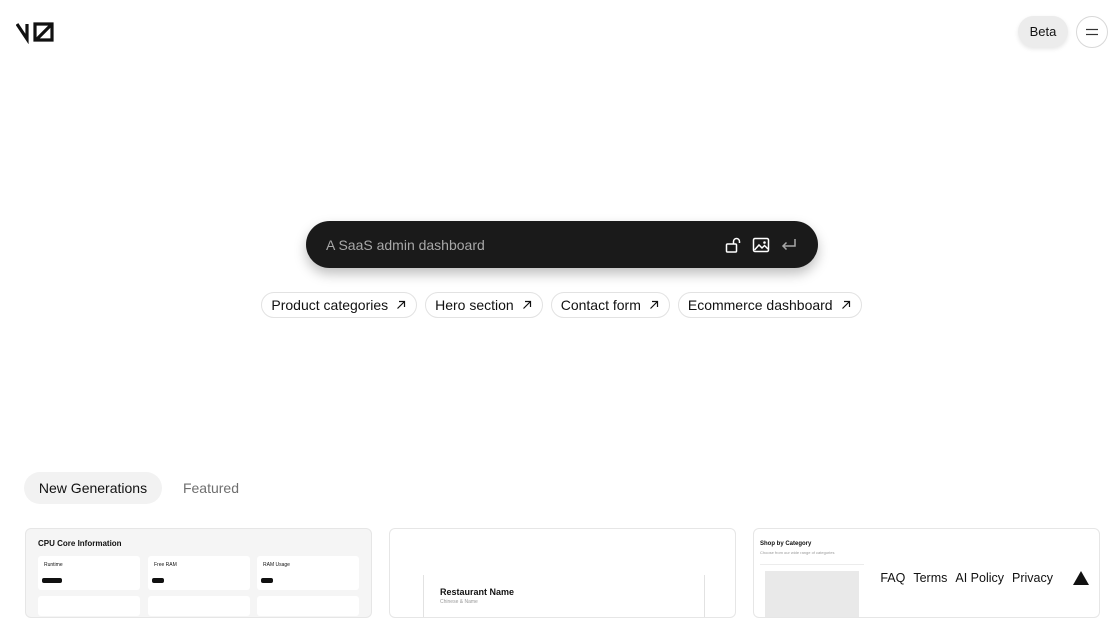  I want to click on prompt-bar, so click(562, 244).